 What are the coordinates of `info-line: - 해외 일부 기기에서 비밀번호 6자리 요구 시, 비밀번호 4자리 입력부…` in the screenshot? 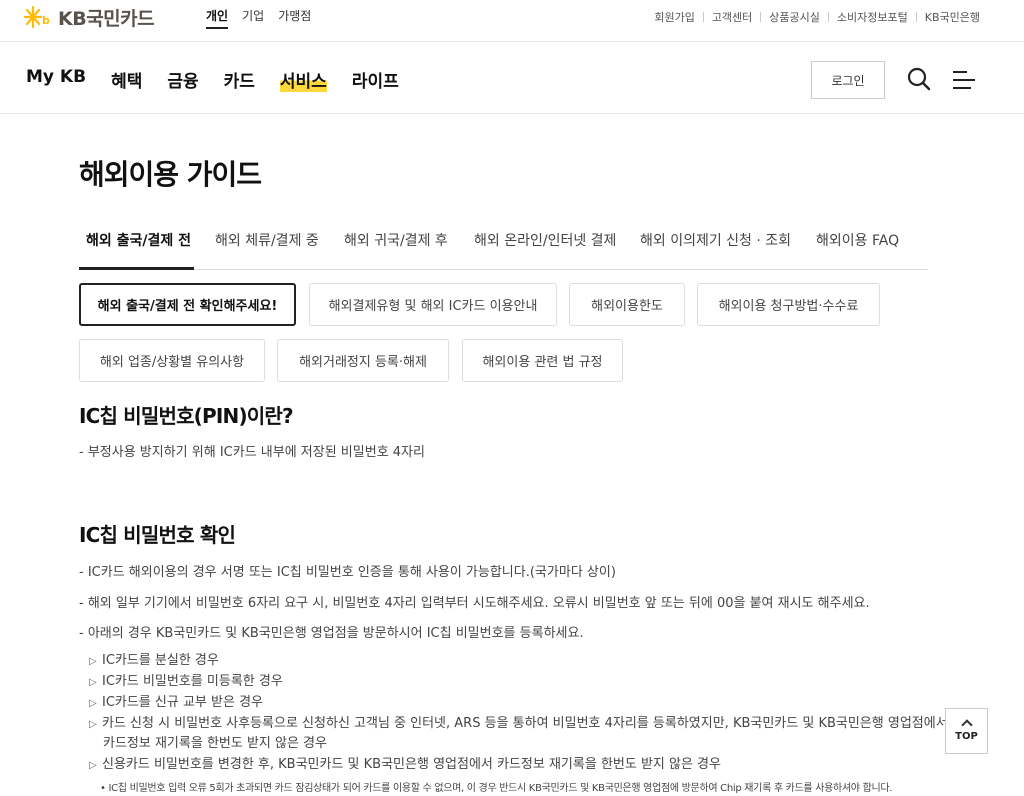 It's located at (474, 603).